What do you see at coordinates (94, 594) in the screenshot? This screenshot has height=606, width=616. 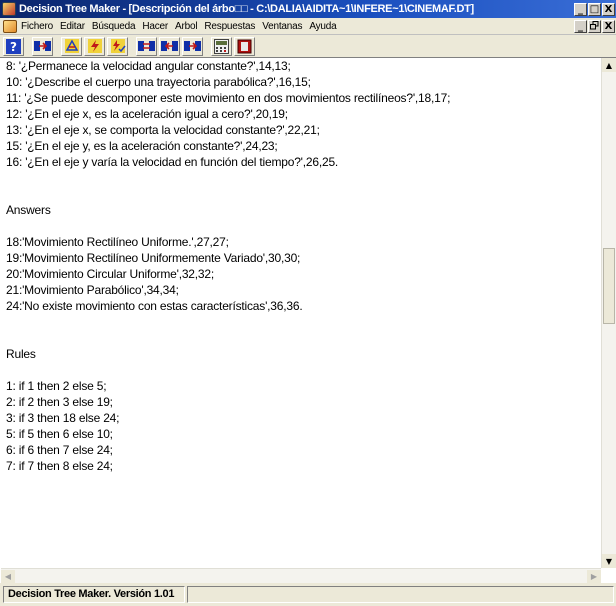 I see `status-text: Decision Tree Maker. Versión 1.01` at bounding box center [94, 594].